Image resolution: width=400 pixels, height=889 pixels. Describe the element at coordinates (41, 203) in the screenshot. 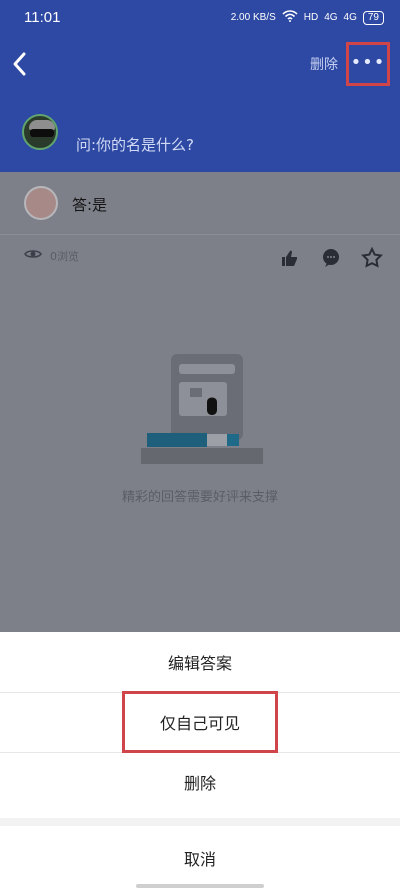

I see `answer-avatar` at that location.